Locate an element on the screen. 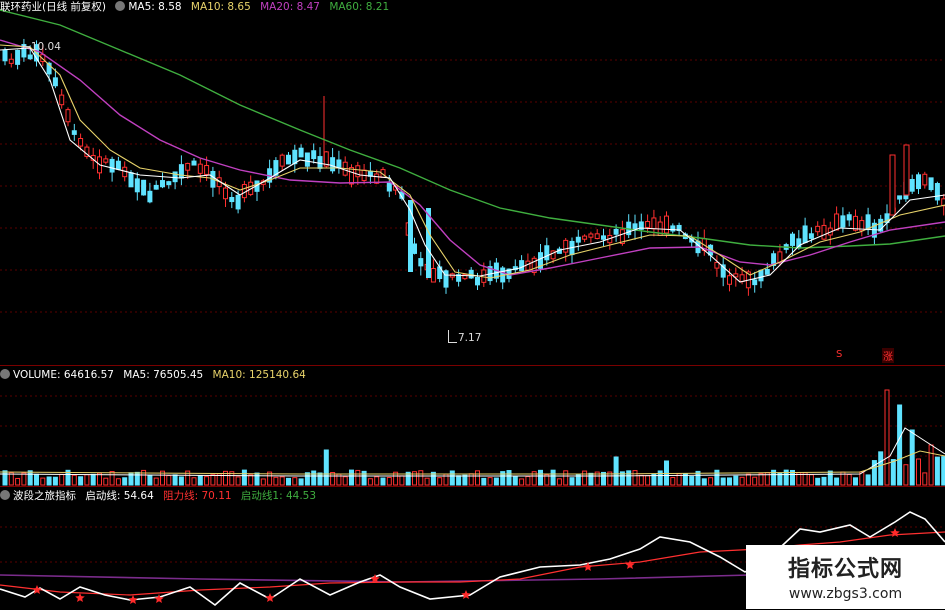 This screenshot has height=610, width=945. signal-marker-zhang: 涨 is located at coordinates (888, 355).